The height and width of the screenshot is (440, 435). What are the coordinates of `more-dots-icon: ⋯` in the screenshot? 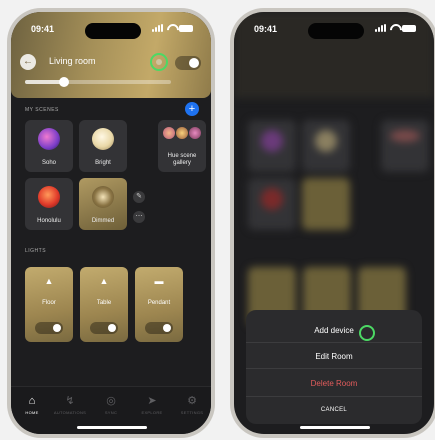 It's located at (139, 217).